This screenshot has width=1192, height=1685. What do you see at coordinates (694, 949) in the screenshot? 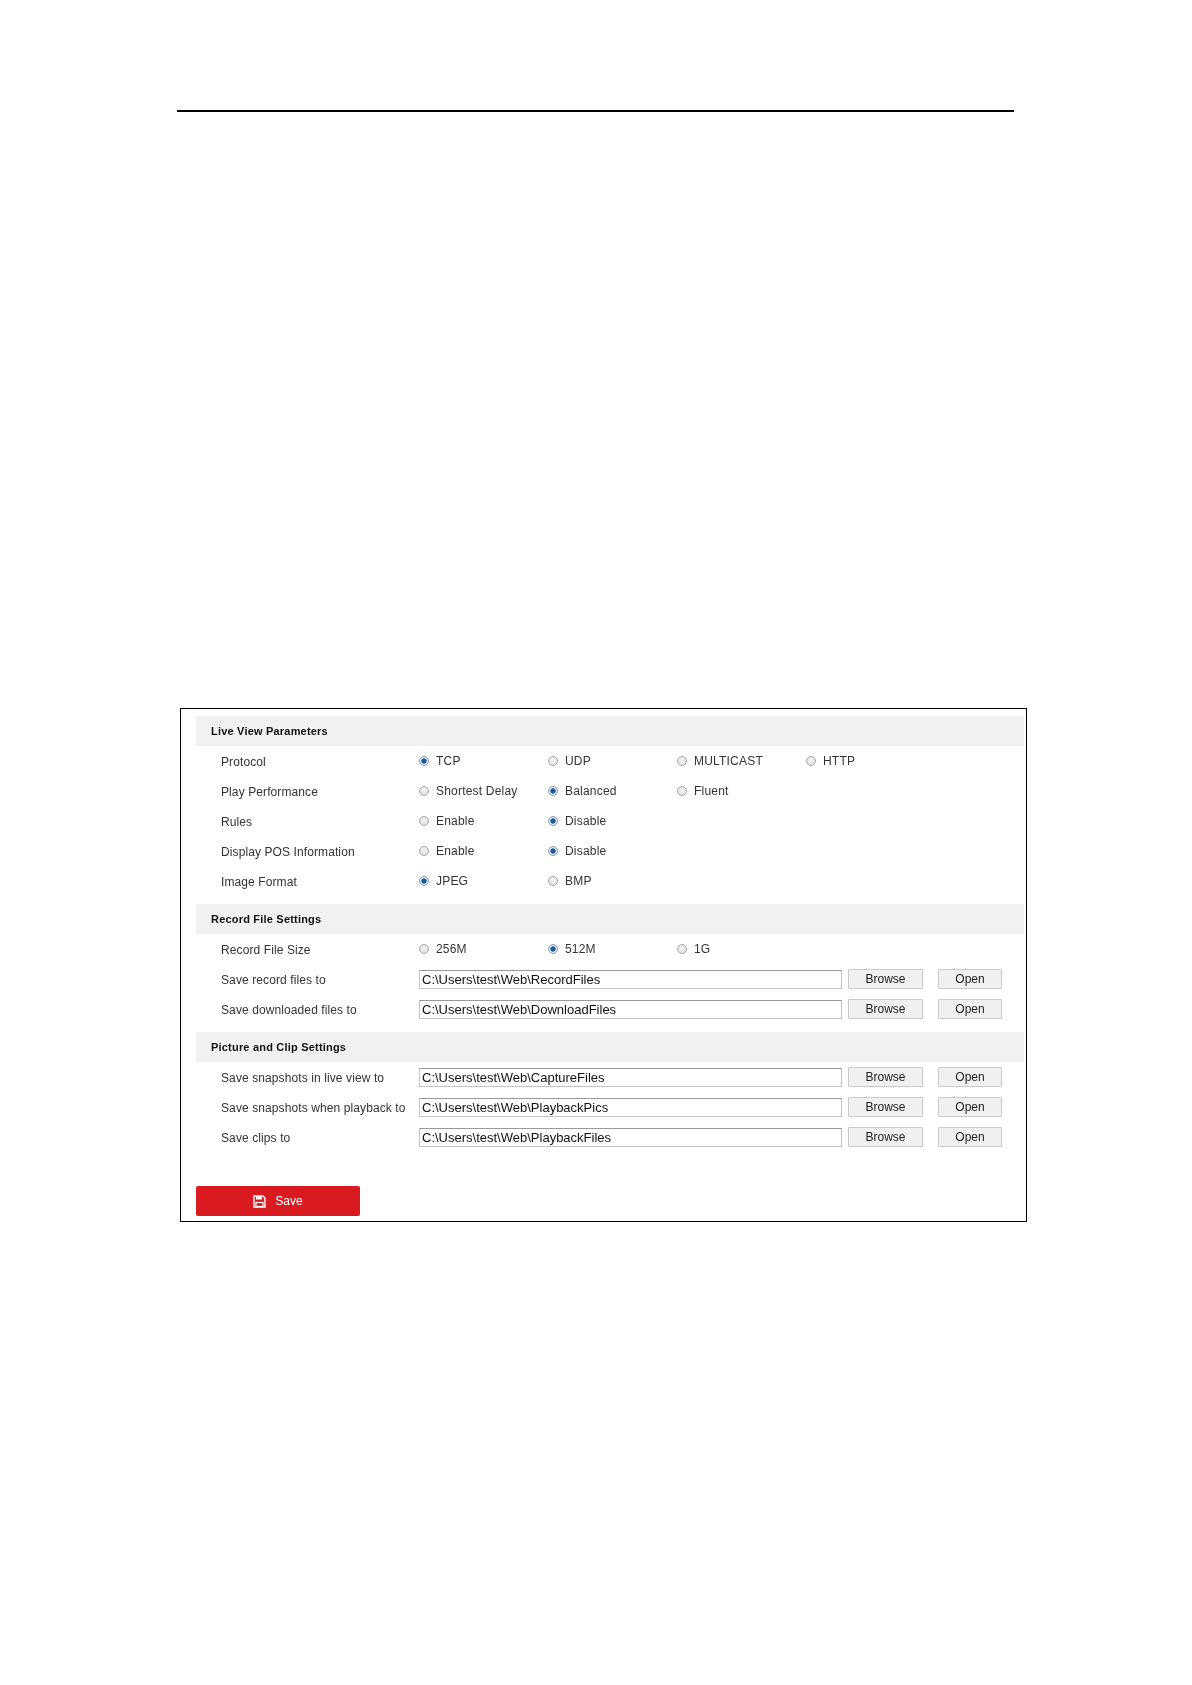
I see `radio-option: 1G` at bounding box center [694, 949].